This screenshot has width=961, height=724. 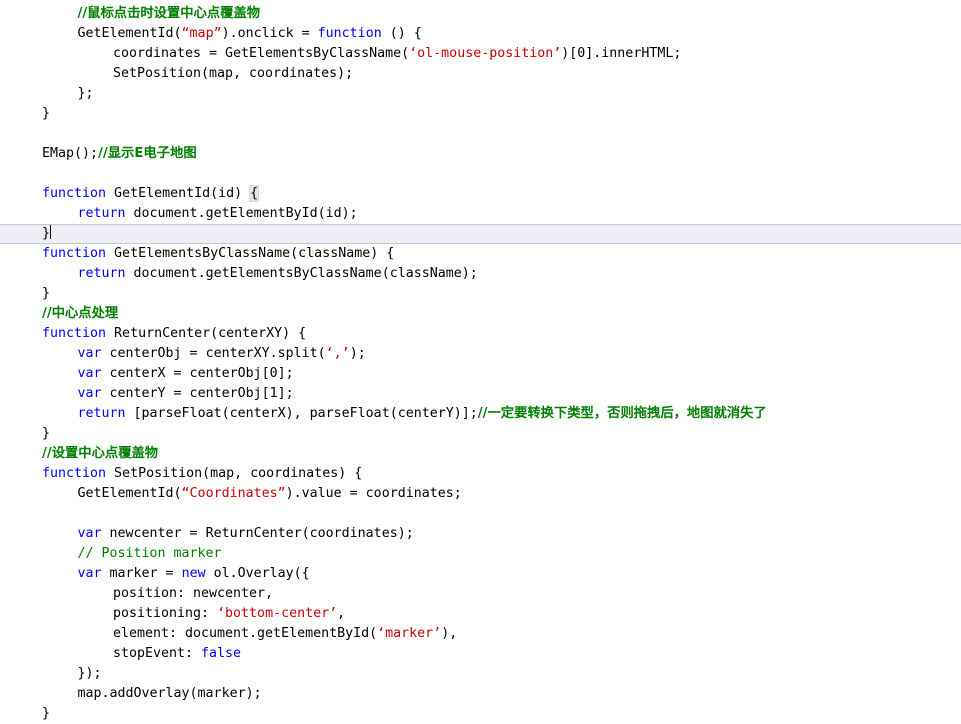 What do you see at coordinates (147, 153) in the screenshot?
I see `code-comment: //显示E电子地图` at bounding box center [147, 153].